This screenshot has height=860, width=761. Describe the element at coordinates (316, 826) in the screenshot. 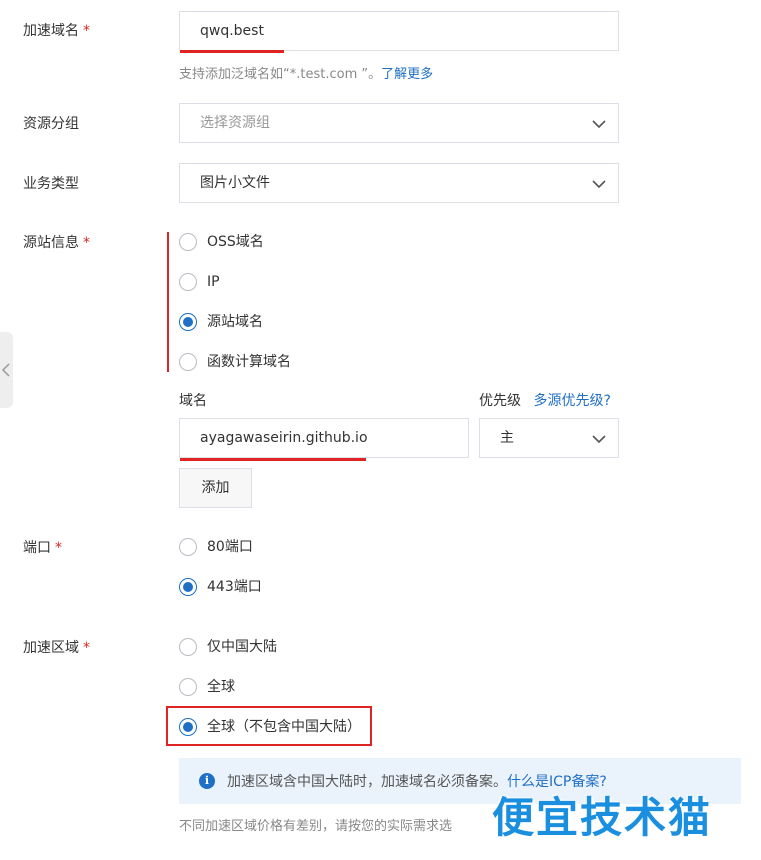

I see `price-hint: 不同加速区域价格有差别，请按您的实际需求选` at that location.